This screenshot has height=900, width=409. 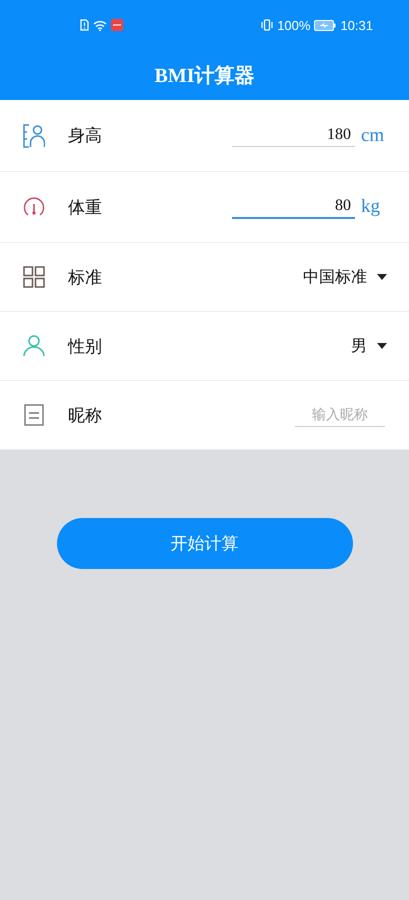 What do you see at coordinates (325, 25) in the screenshot?
I see `battery-icon` at bounding box center [325, 25].